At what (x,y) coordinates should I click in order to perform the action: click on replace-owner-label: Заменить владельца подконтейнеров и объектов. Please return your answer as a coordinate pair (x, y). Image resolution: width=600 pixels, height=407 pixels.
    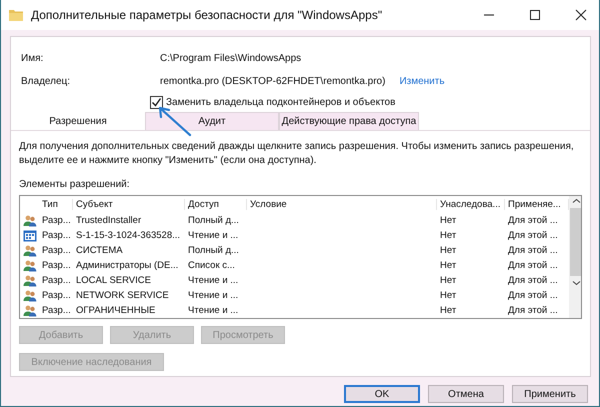
    Looking at the image, I should click on (281, 102).